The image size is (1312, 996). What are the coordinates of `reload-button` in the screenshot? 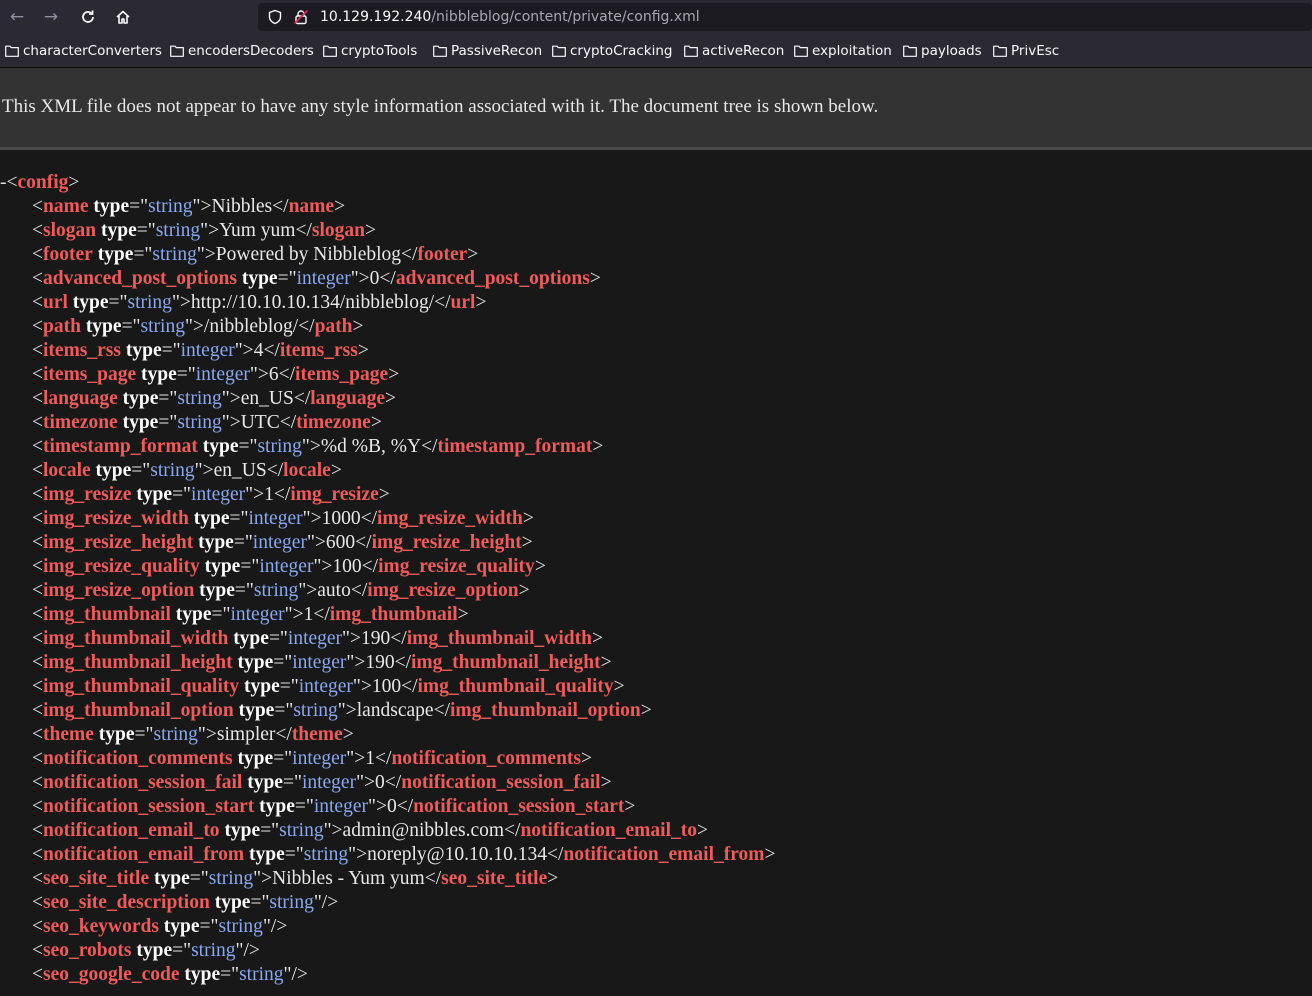 It's located at (88, 17).